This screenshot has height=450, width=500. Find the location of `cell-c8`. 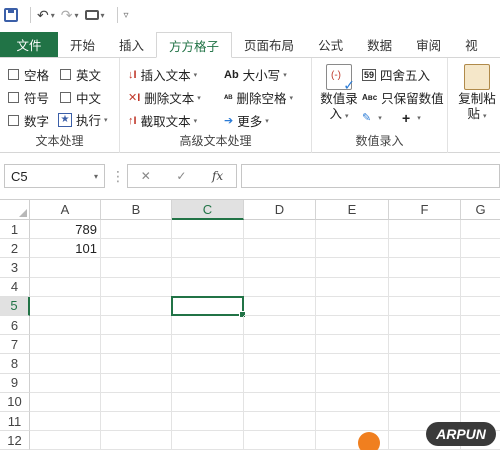

cell-c8 is located at coordinates (208, 364).